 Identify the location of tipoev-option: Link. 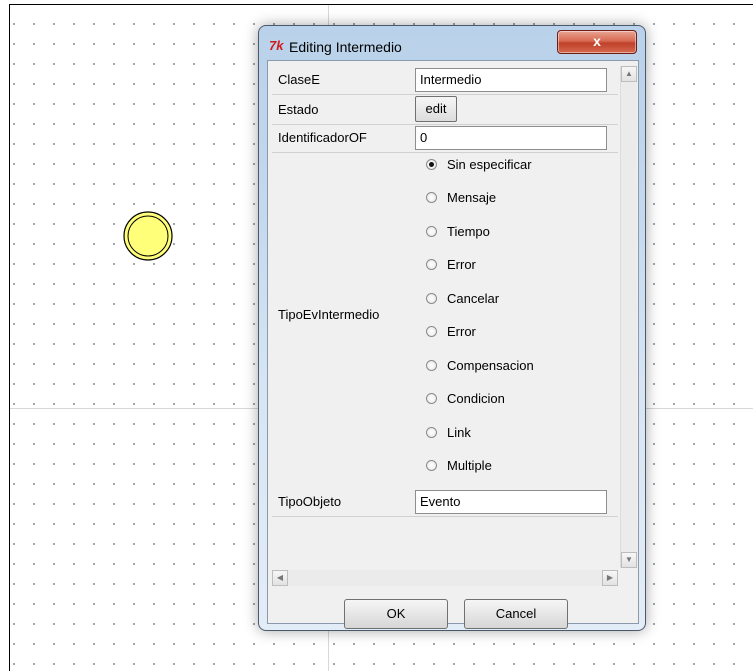
(448, 432).